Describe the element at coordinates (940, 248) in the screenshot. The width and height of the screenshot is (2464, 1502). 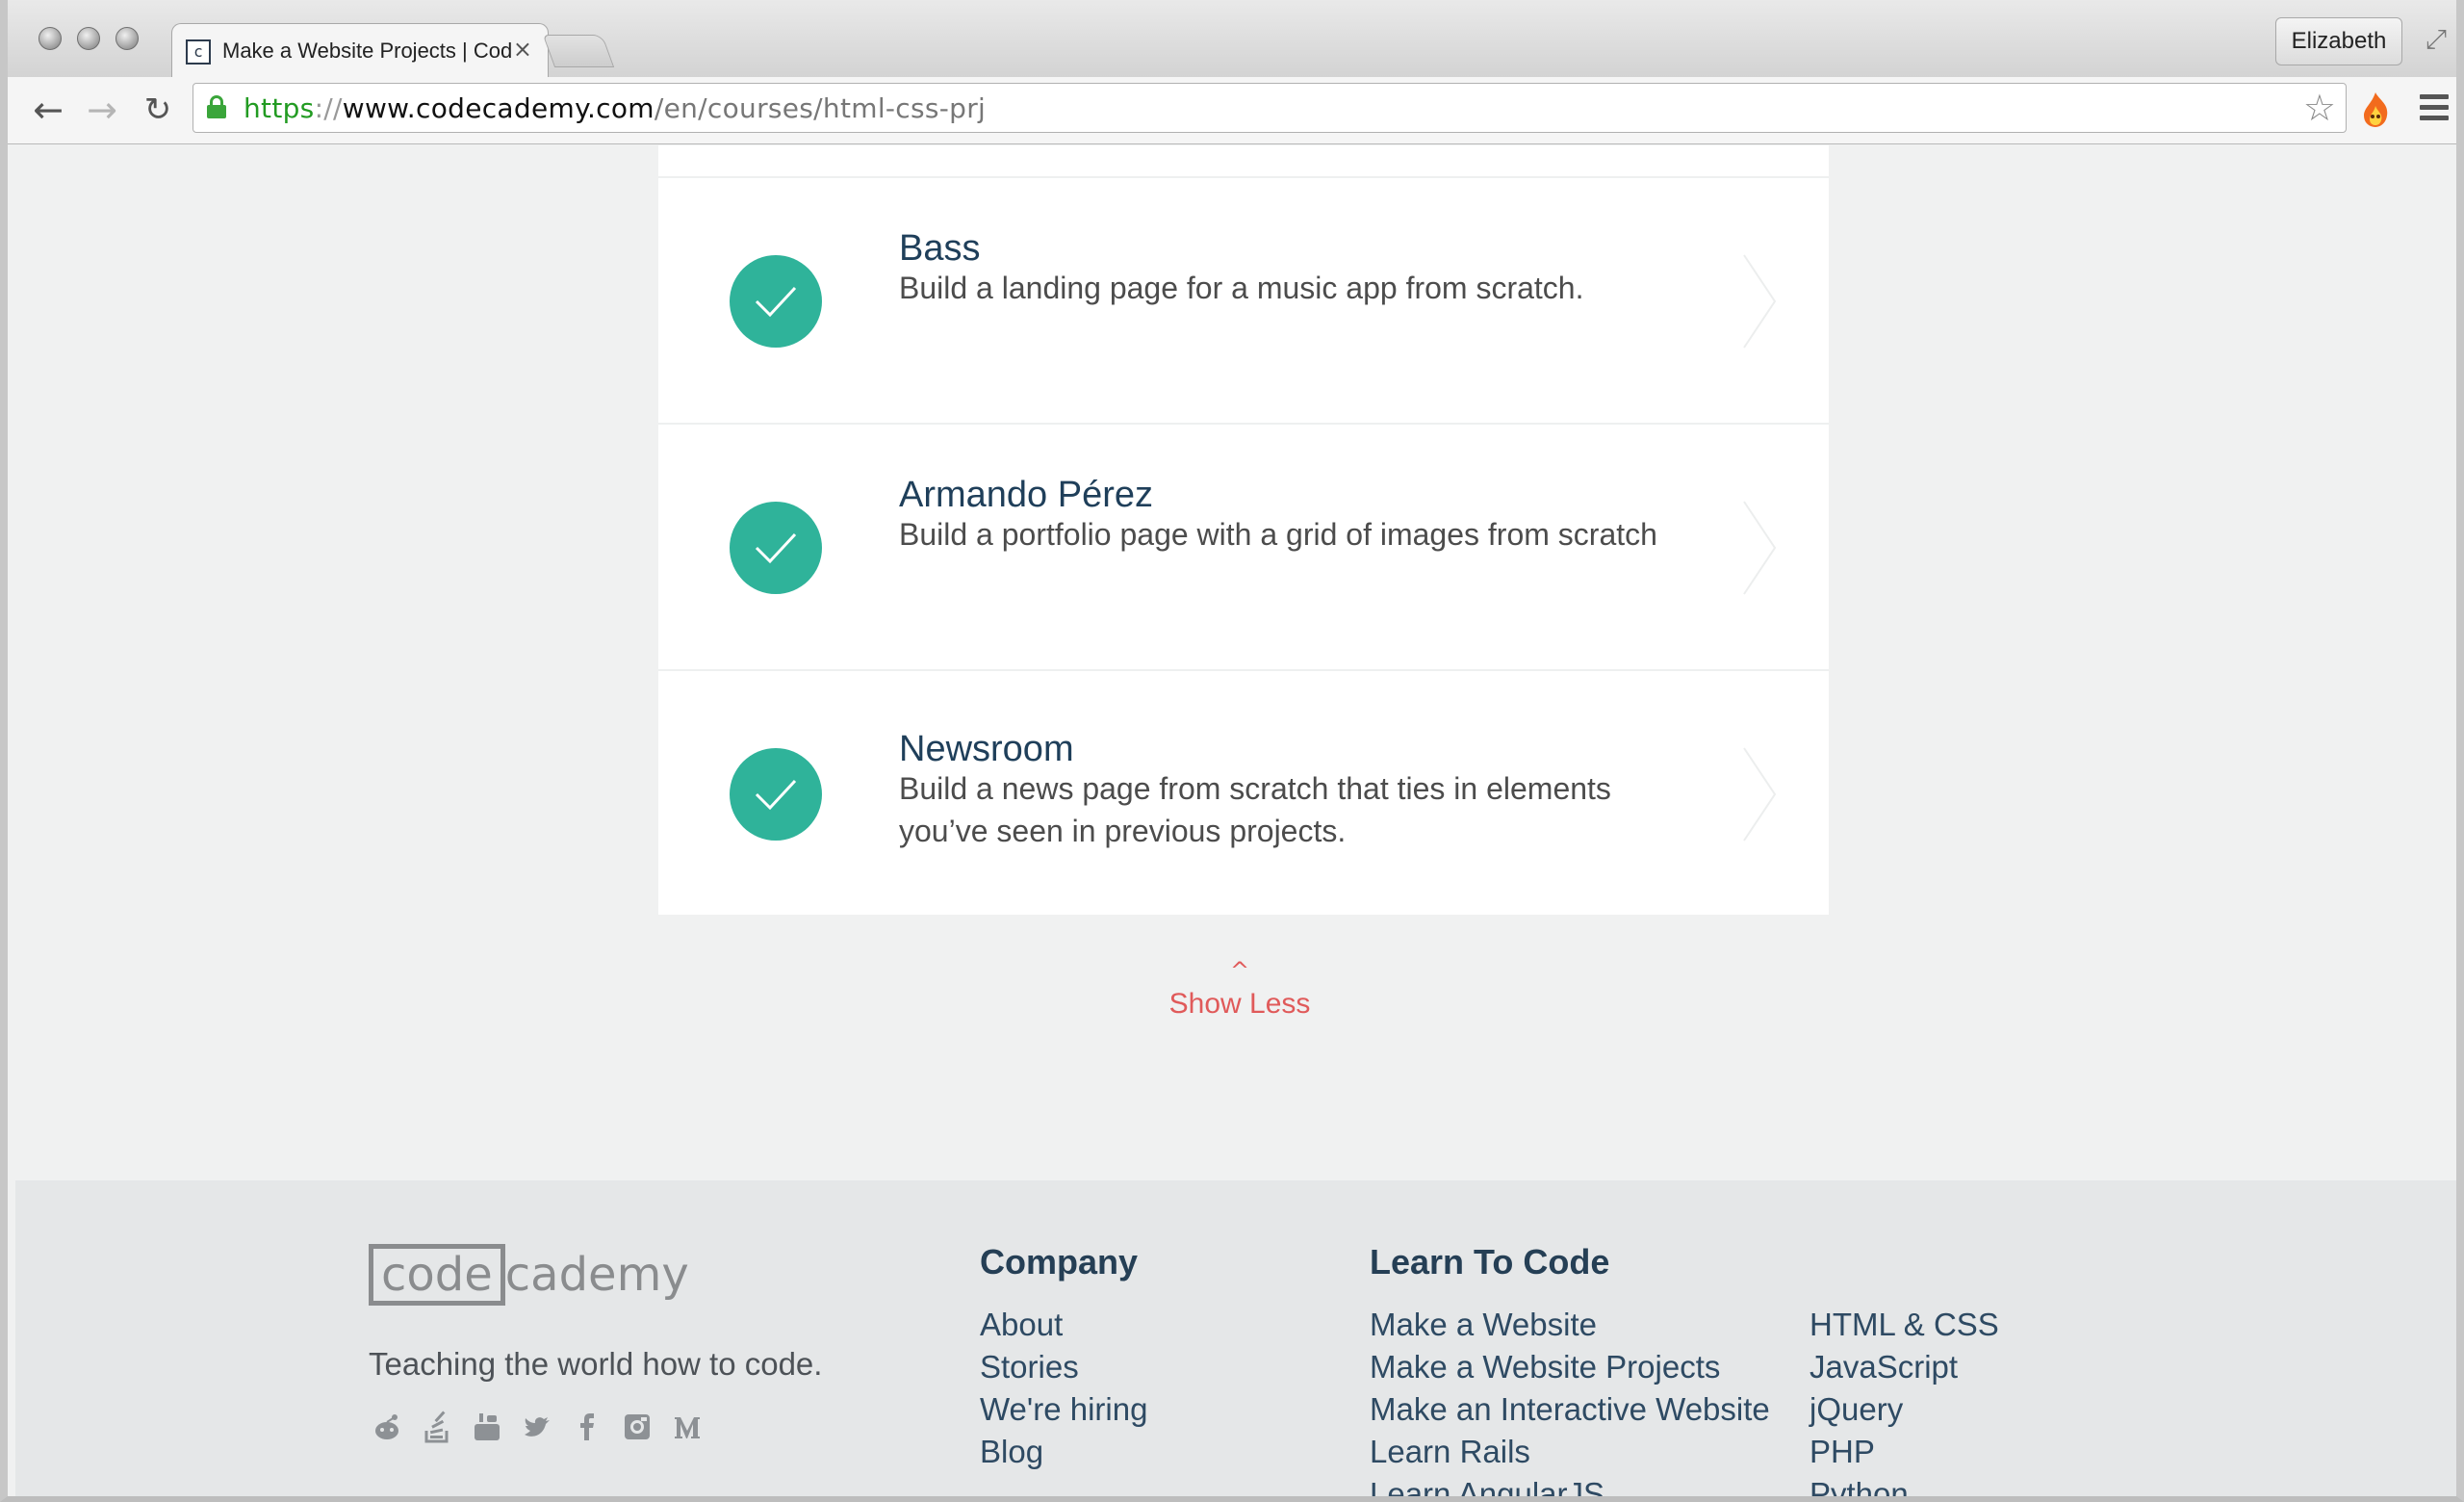
I see `project-title: Bass` at that location.